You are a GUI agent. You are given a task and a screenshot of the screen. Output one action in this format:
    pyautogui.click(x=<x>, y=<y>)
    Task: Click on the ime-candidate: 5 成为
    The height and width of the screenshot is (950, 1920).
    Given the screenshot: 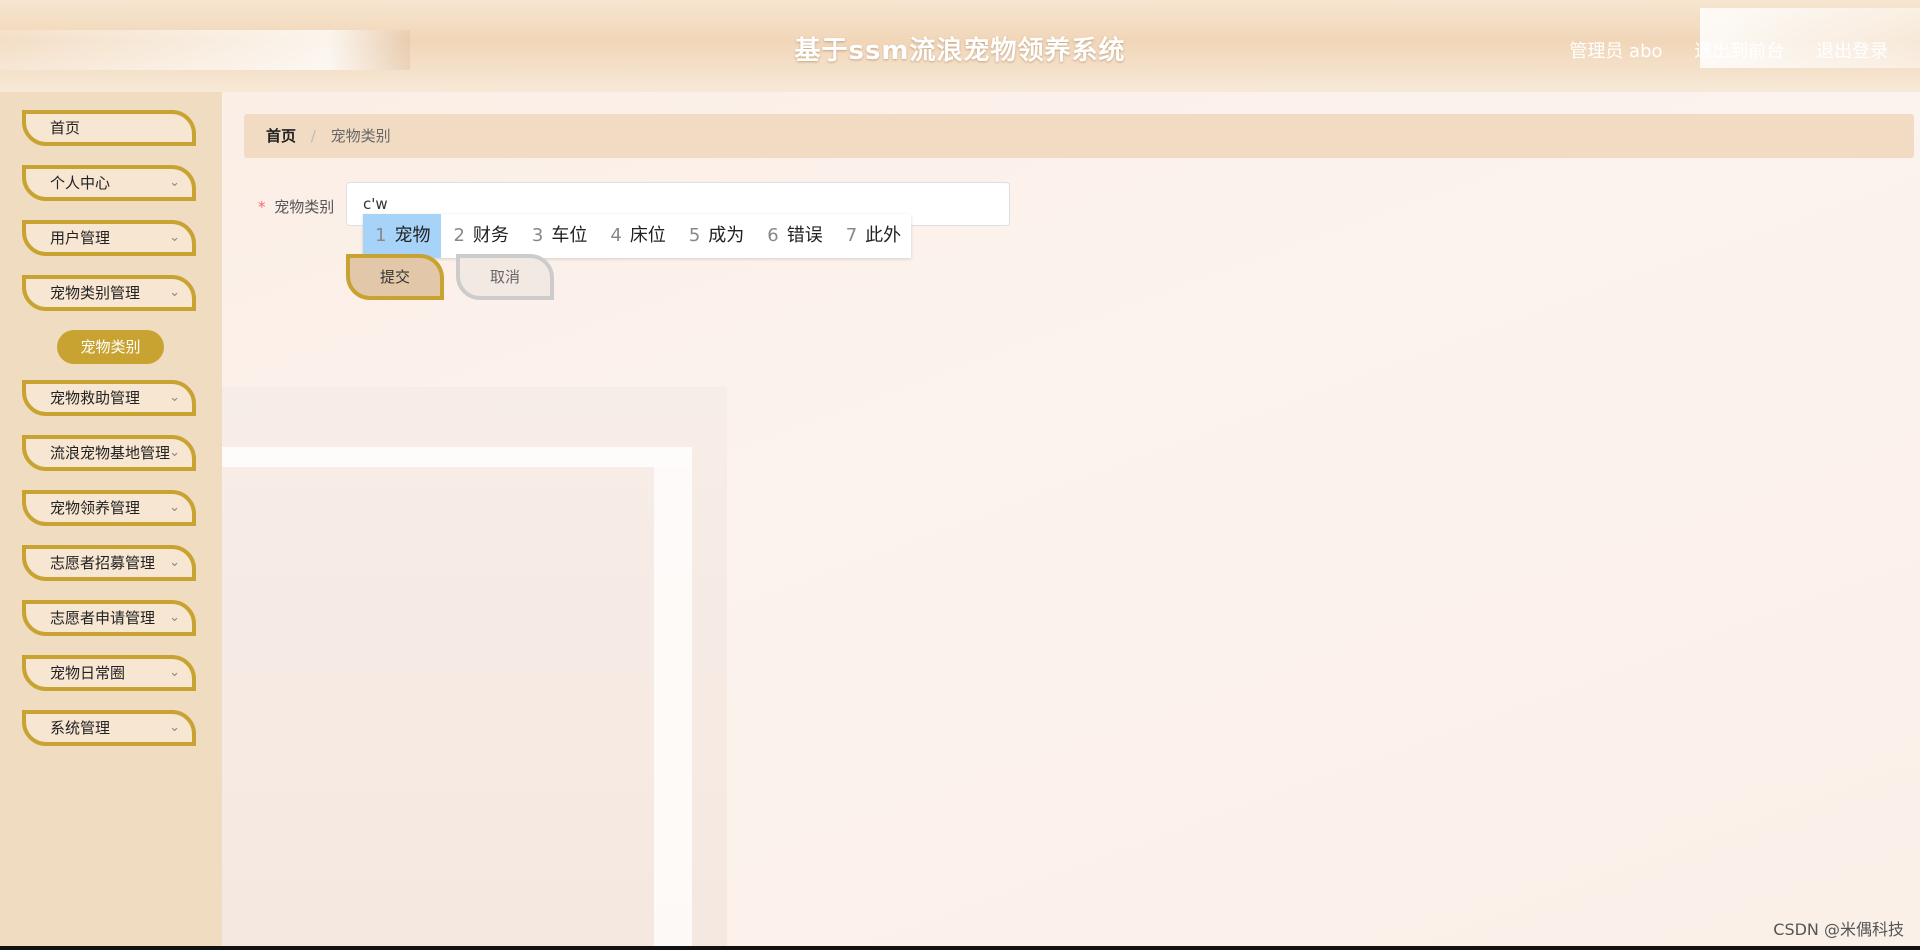 What is the action you would take?
    pyautogui.click(x=716, y=236)
    